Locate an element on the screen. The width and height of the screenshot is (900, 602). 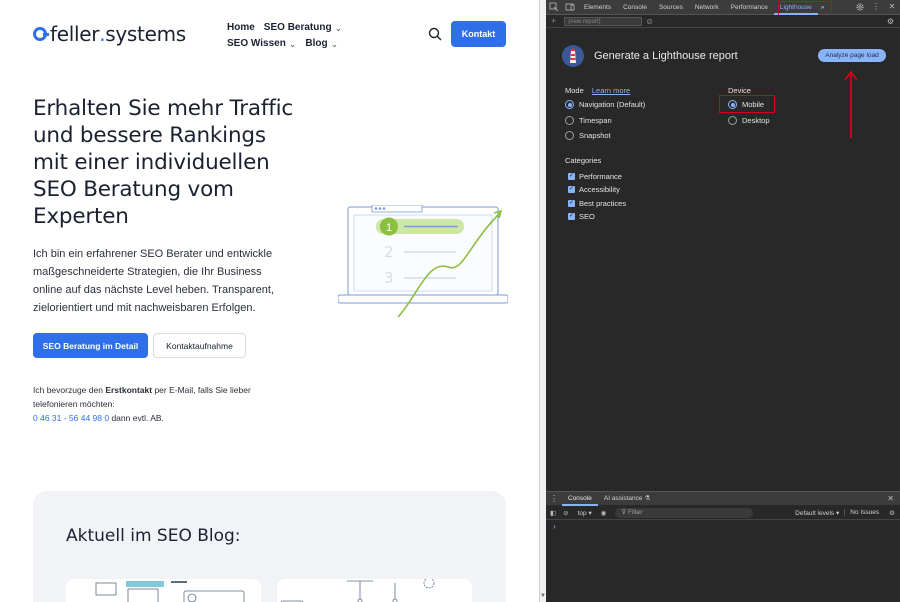
console-settings-icon: ⚙ is located at coordinates (892, 513).